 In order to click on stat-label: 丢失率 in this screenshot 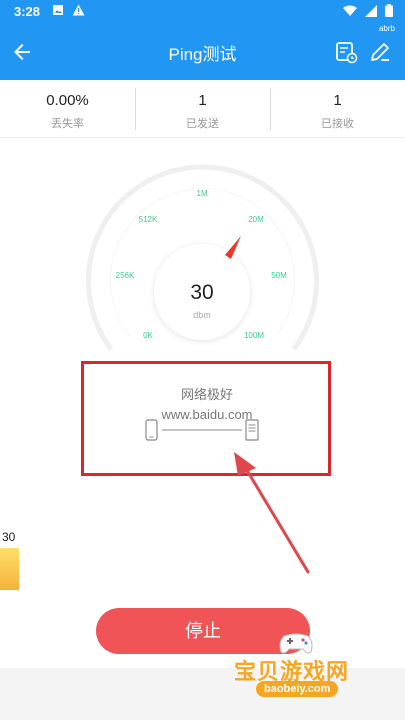, I will do `click(67, 124)`.